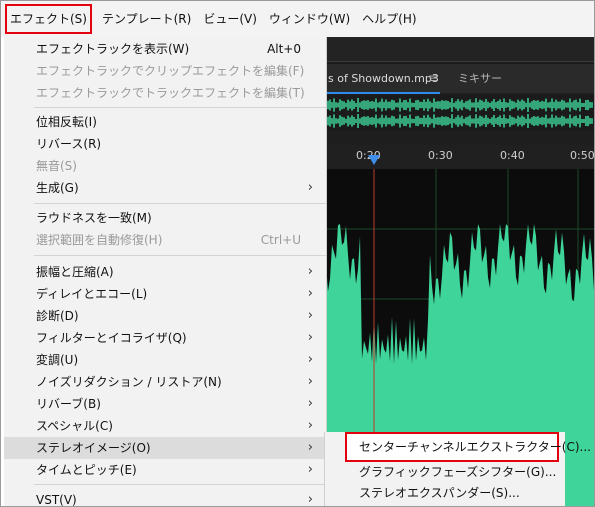  I want to click on ruler-tick-label: 0:50, so click(582, 155).